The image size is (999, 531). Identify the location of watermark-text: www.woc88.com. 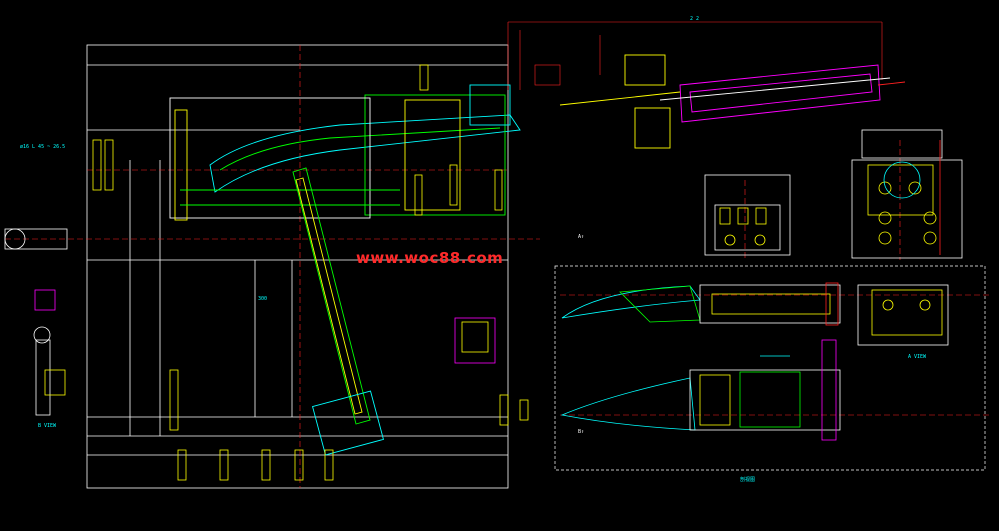
(430, 258).